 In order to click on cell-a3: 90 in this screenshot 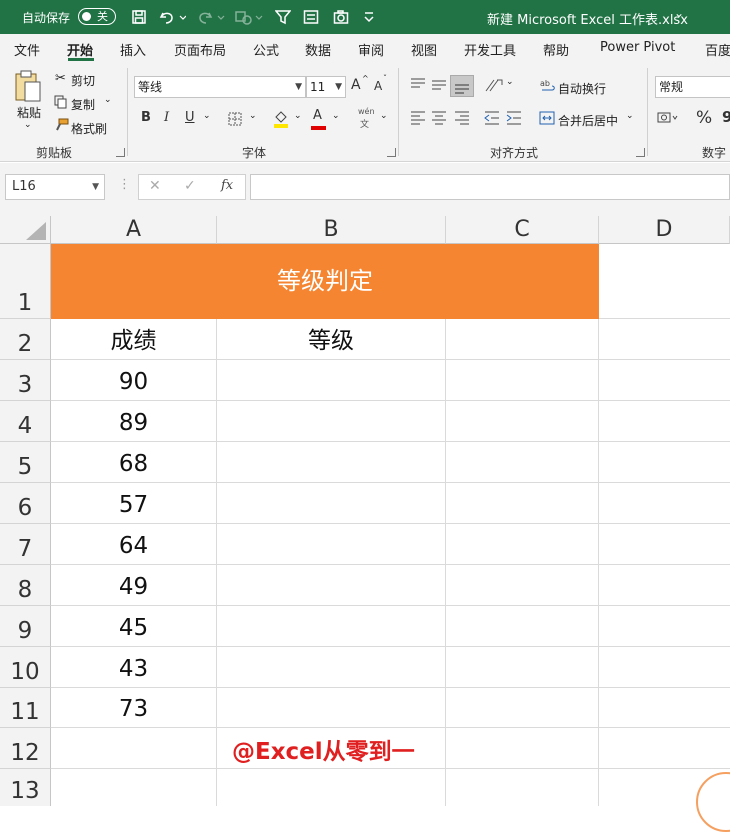, I will do `click(133, 380)`.